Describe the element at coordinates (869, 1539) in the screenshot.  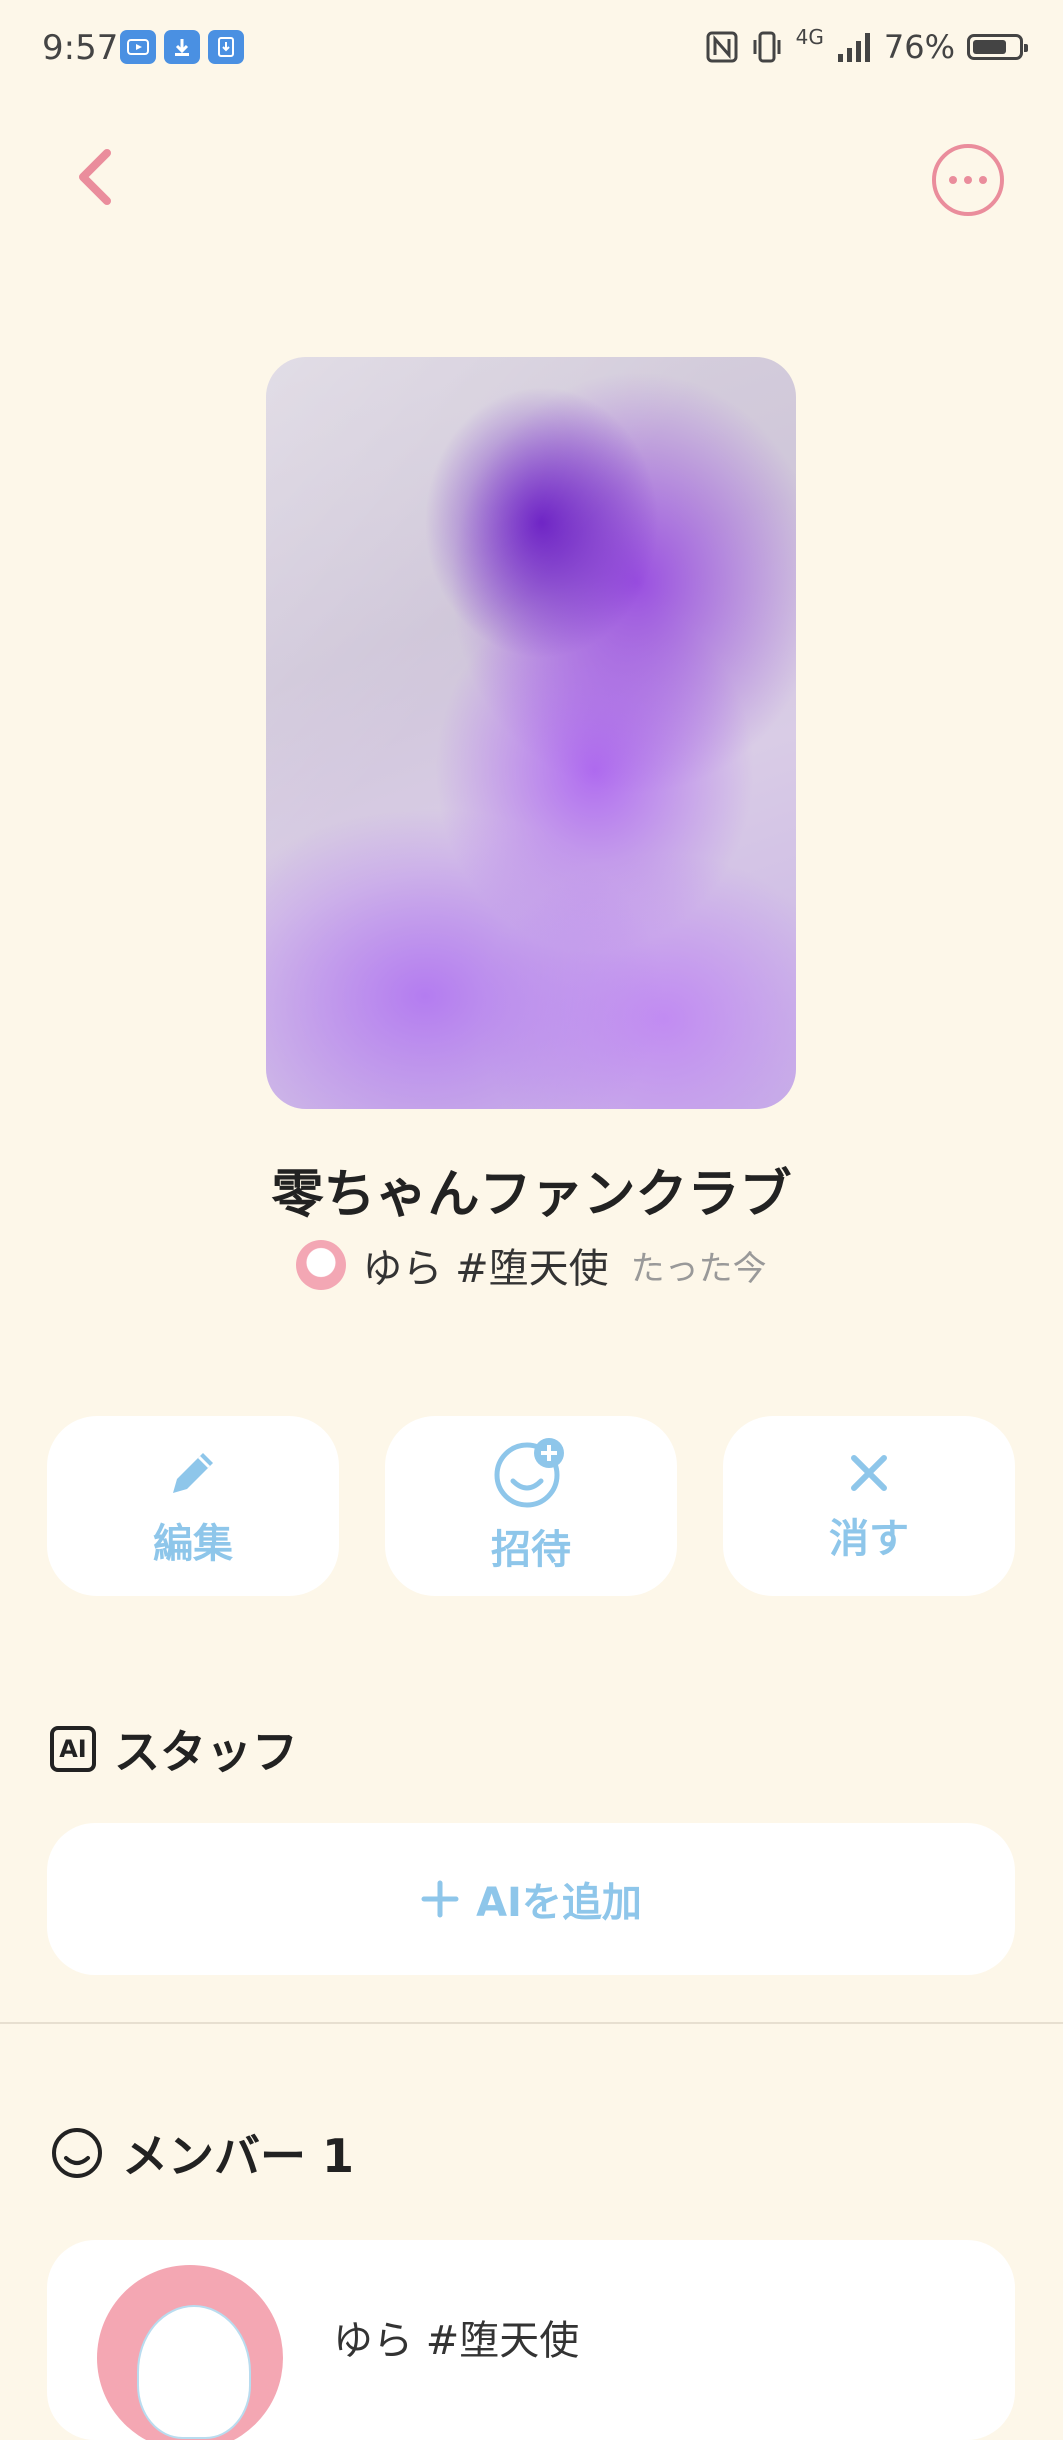
I see `delete-label: 消す` at that location.